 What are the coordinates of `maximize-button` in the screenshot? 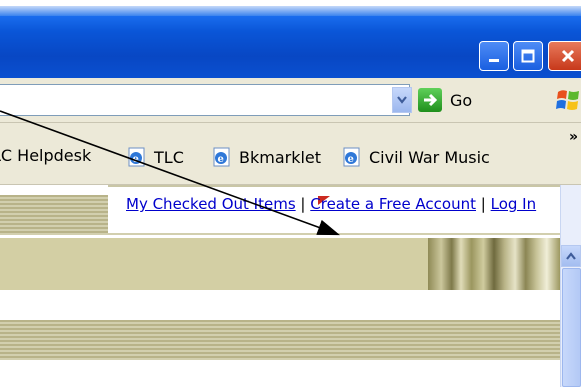 It's located at (528, 56).